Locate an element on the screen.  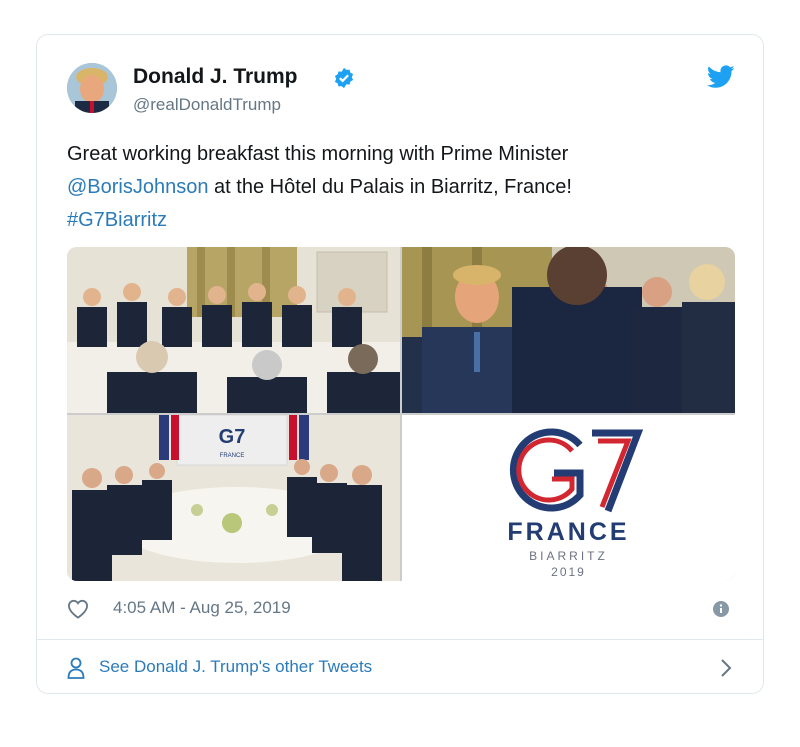
person-icon is located at coordinates (76, 668).